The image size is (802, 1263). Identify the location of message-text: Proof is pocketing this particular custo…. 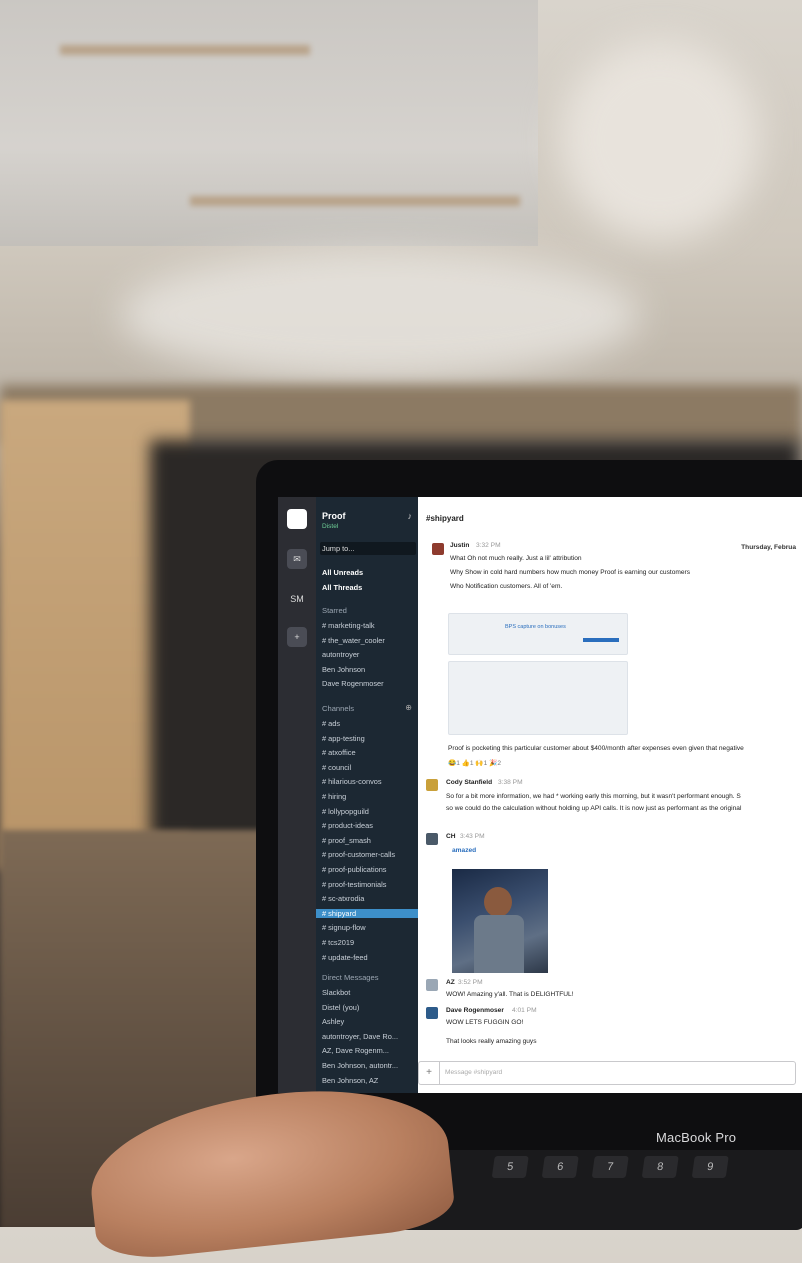
(596, 748).